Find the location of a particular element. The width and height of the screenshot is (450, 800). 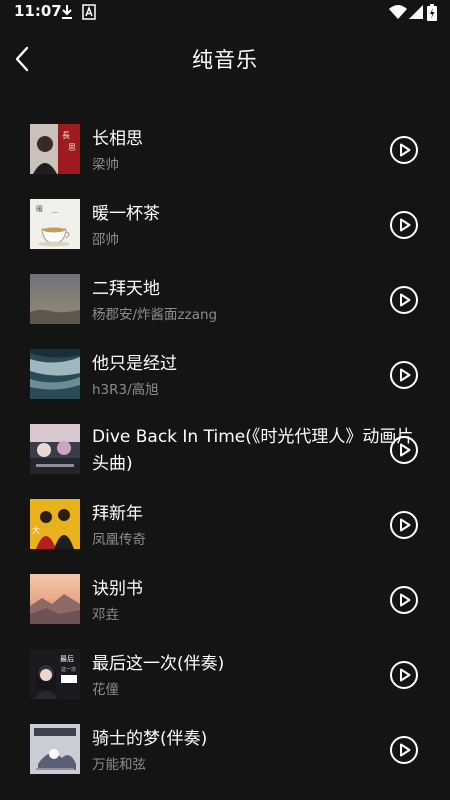

svg-text: 一 is located at coordinates (55, 213).